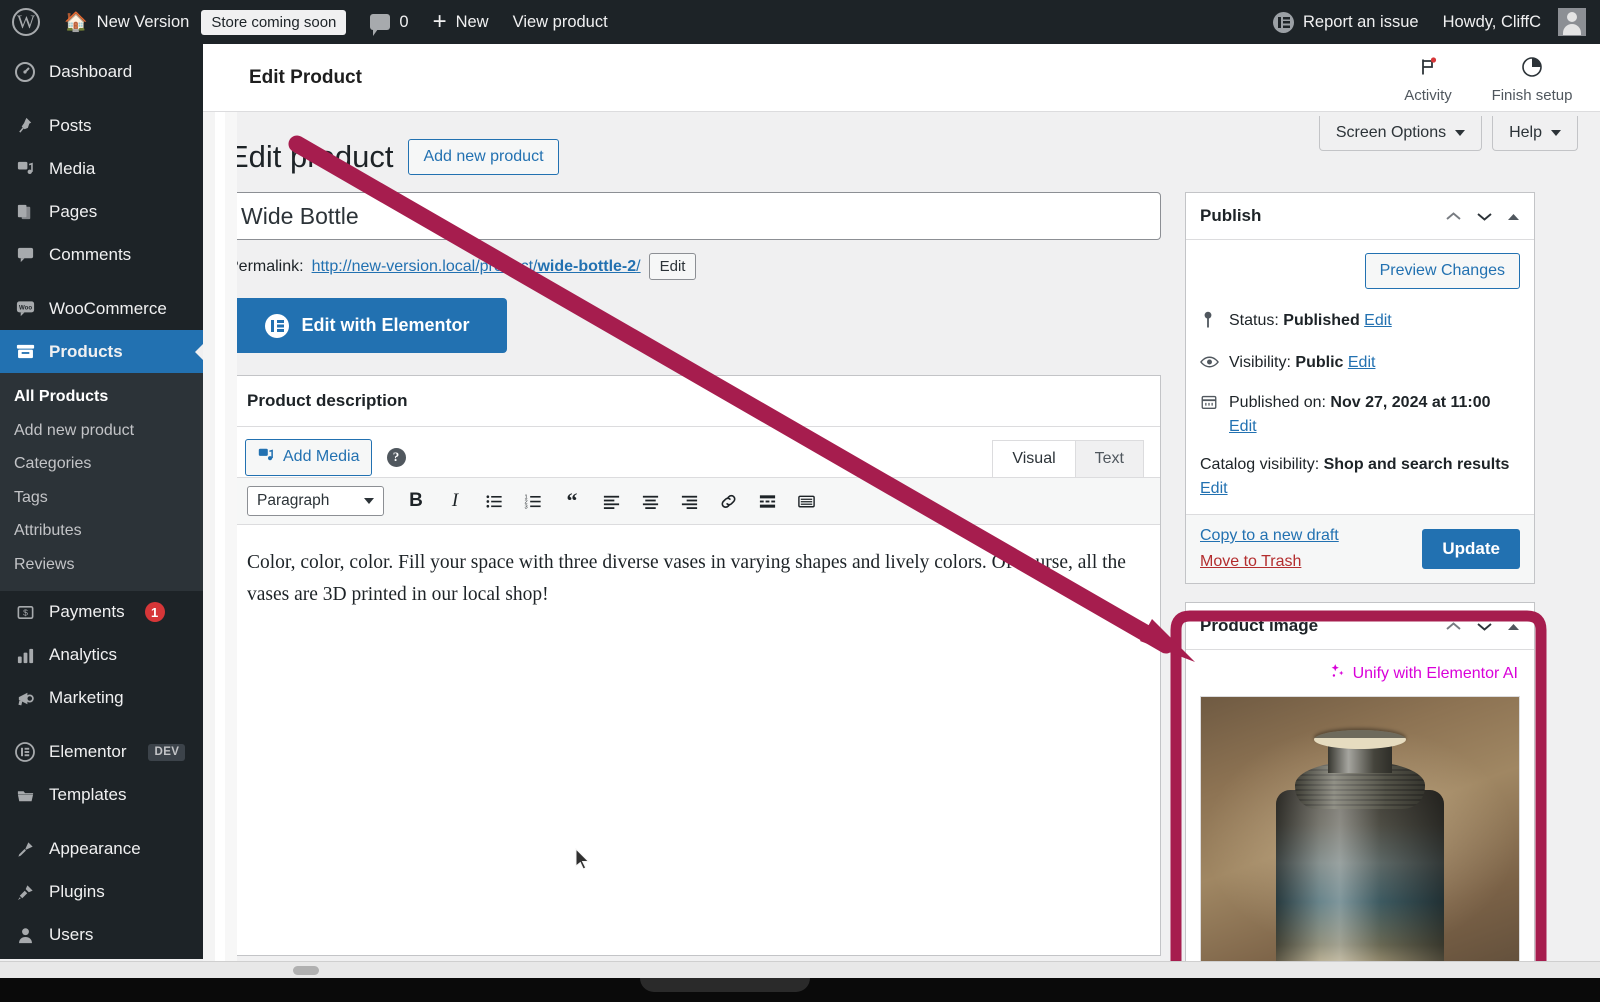 The image size is (1600, 1002). I want to click on published-on-label: Published on:, so click(1277, 402).